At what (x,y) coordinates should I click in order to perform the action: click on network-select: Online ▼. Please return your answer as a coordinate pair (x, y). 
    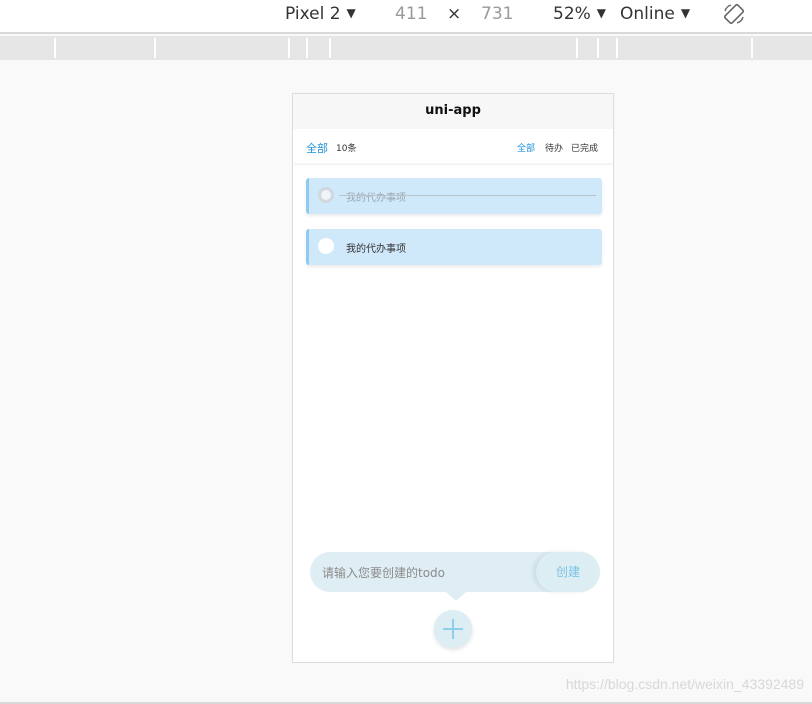
    Looking at the image, I should click on (655, 14).